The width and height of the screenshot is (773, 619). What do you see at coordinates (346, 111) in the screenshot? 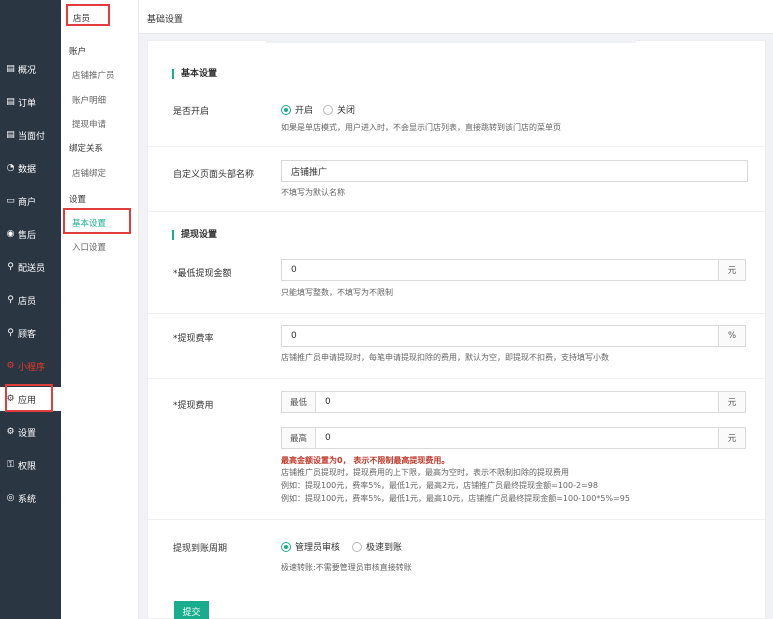
I see `radio-label: 关闭` at bounding box center [346, 111].